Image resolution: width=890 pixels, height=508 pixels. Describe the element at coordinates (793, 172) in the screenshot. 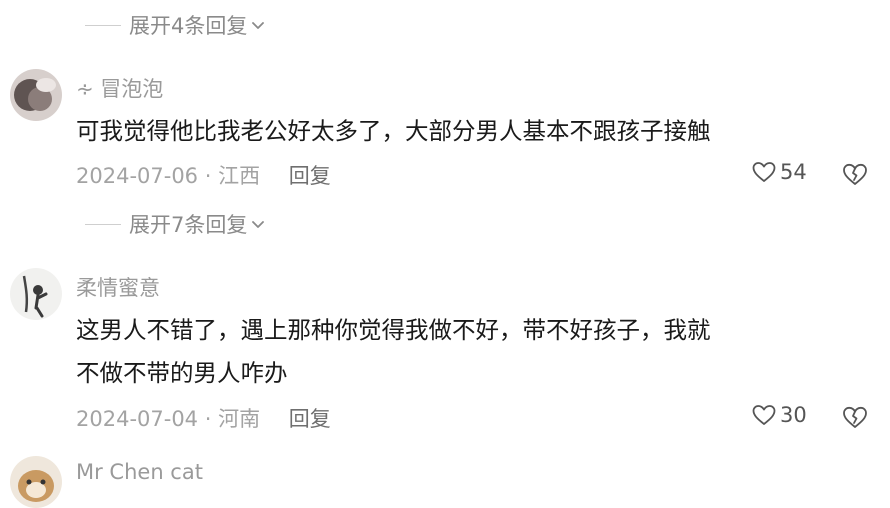

I see `like-count: 54` at that location.